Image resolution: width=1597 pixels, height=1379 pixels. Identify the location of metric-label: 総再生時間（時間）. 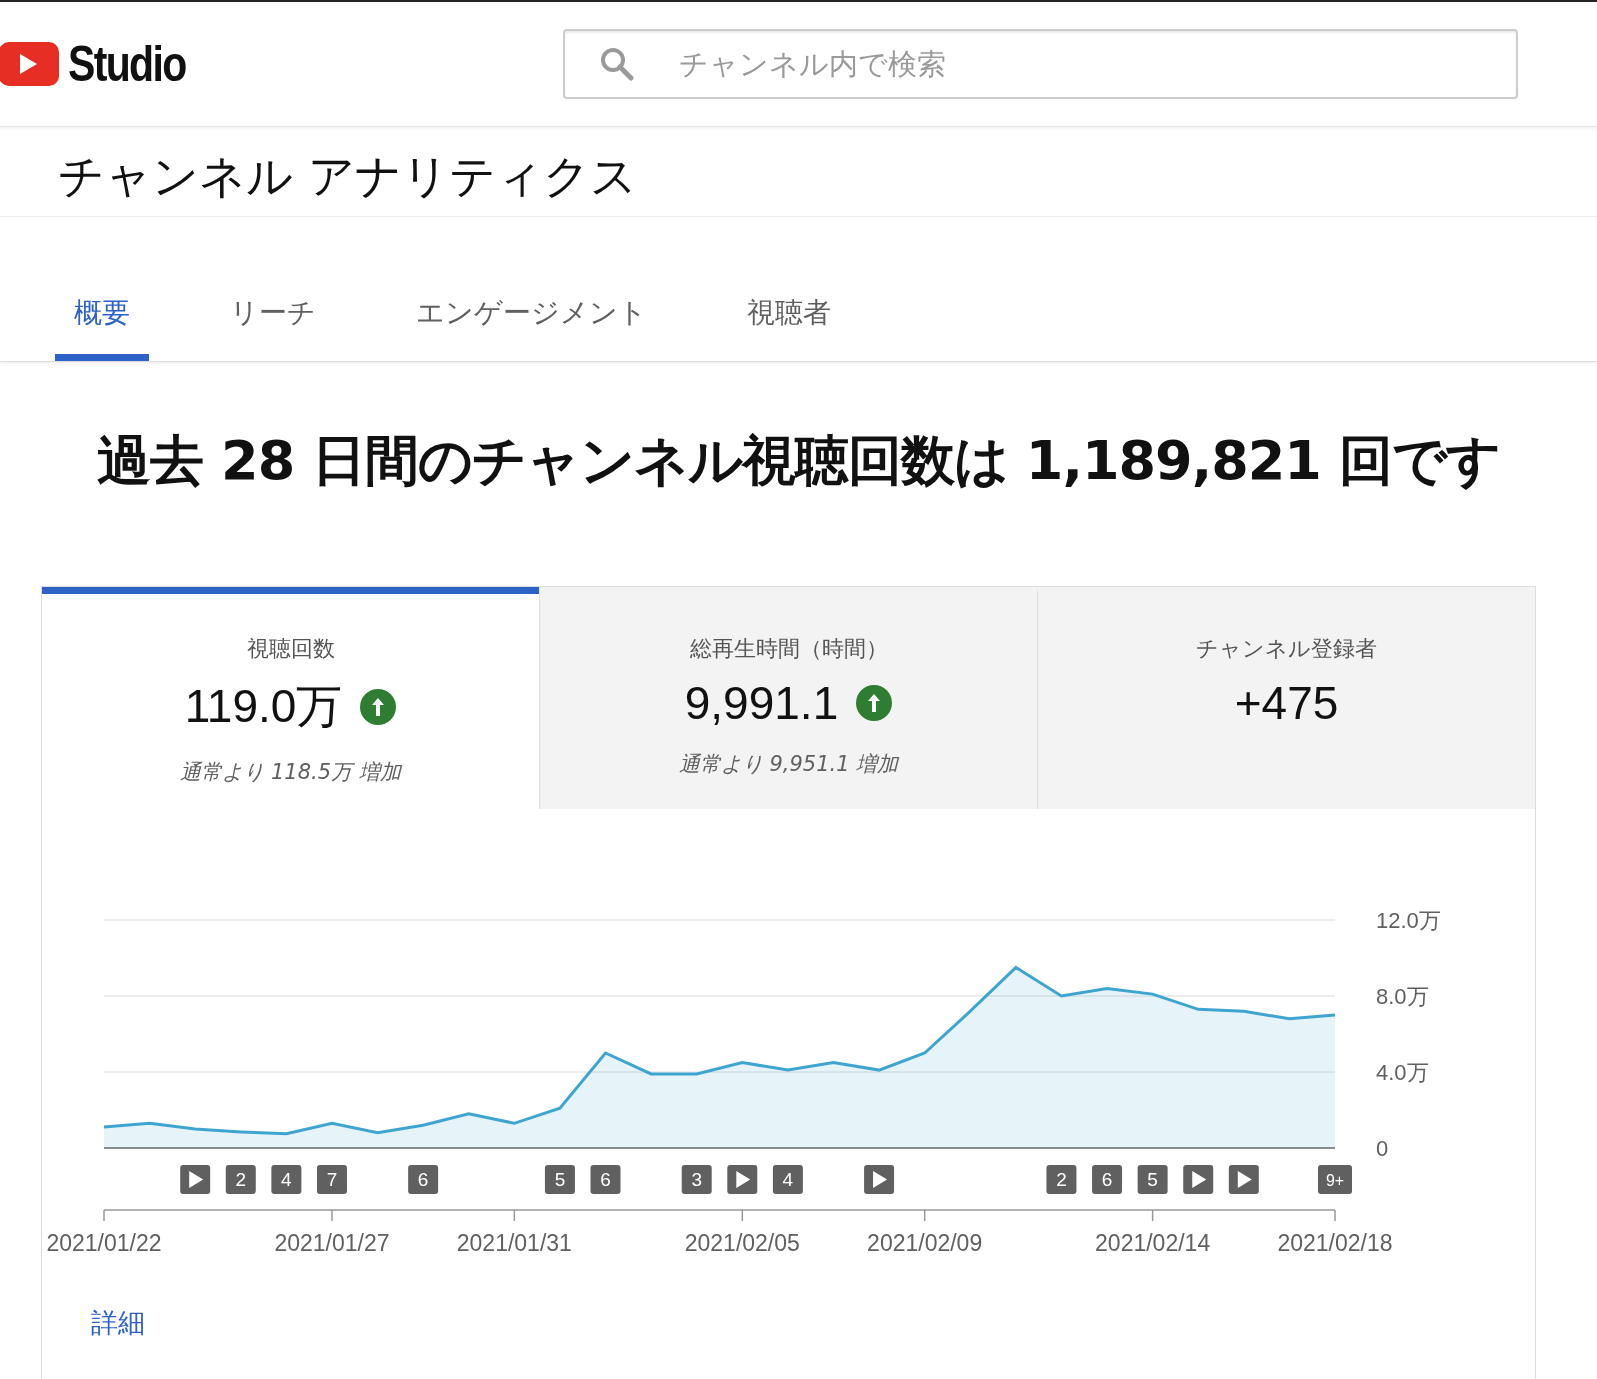
(788, 649).